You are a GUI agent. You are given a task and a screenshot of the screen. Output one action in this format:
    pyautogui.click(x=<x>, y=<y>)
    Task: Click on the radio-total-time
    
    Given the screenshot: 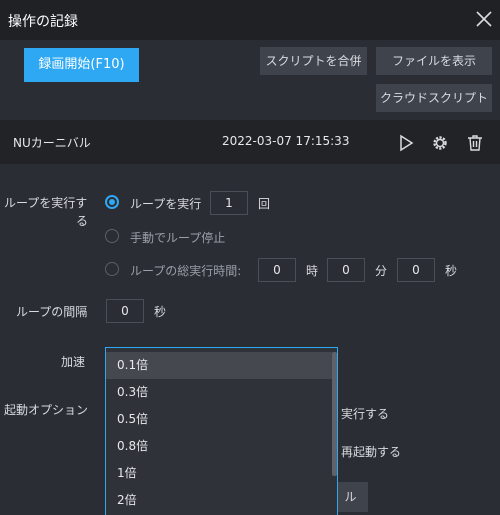 What is the action you would take?
    pyautogui.click(x=112, y=269)
    